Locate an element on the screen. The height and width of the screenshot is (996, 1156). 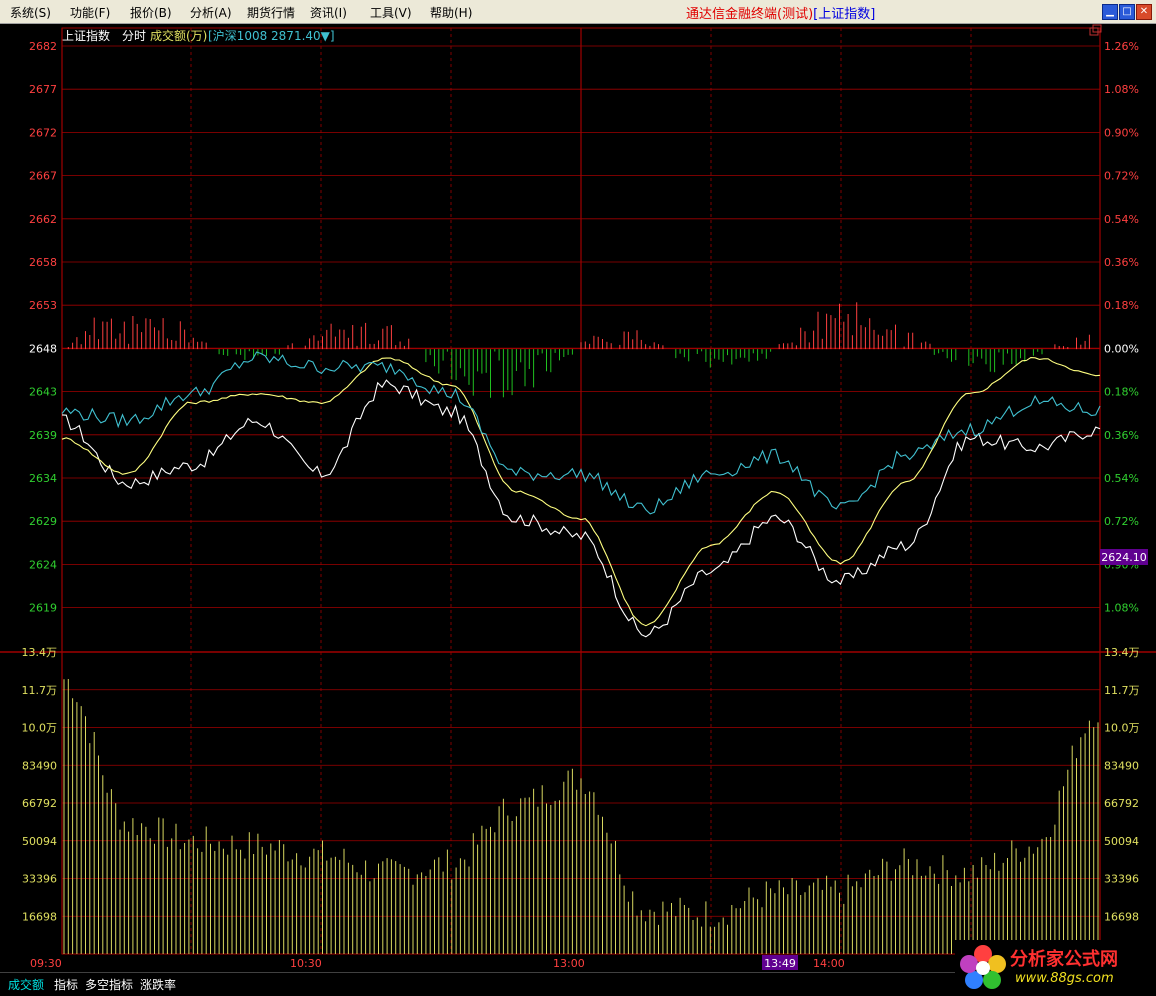
menu-news: 资讯(I) is located at coordinates (328, 12).